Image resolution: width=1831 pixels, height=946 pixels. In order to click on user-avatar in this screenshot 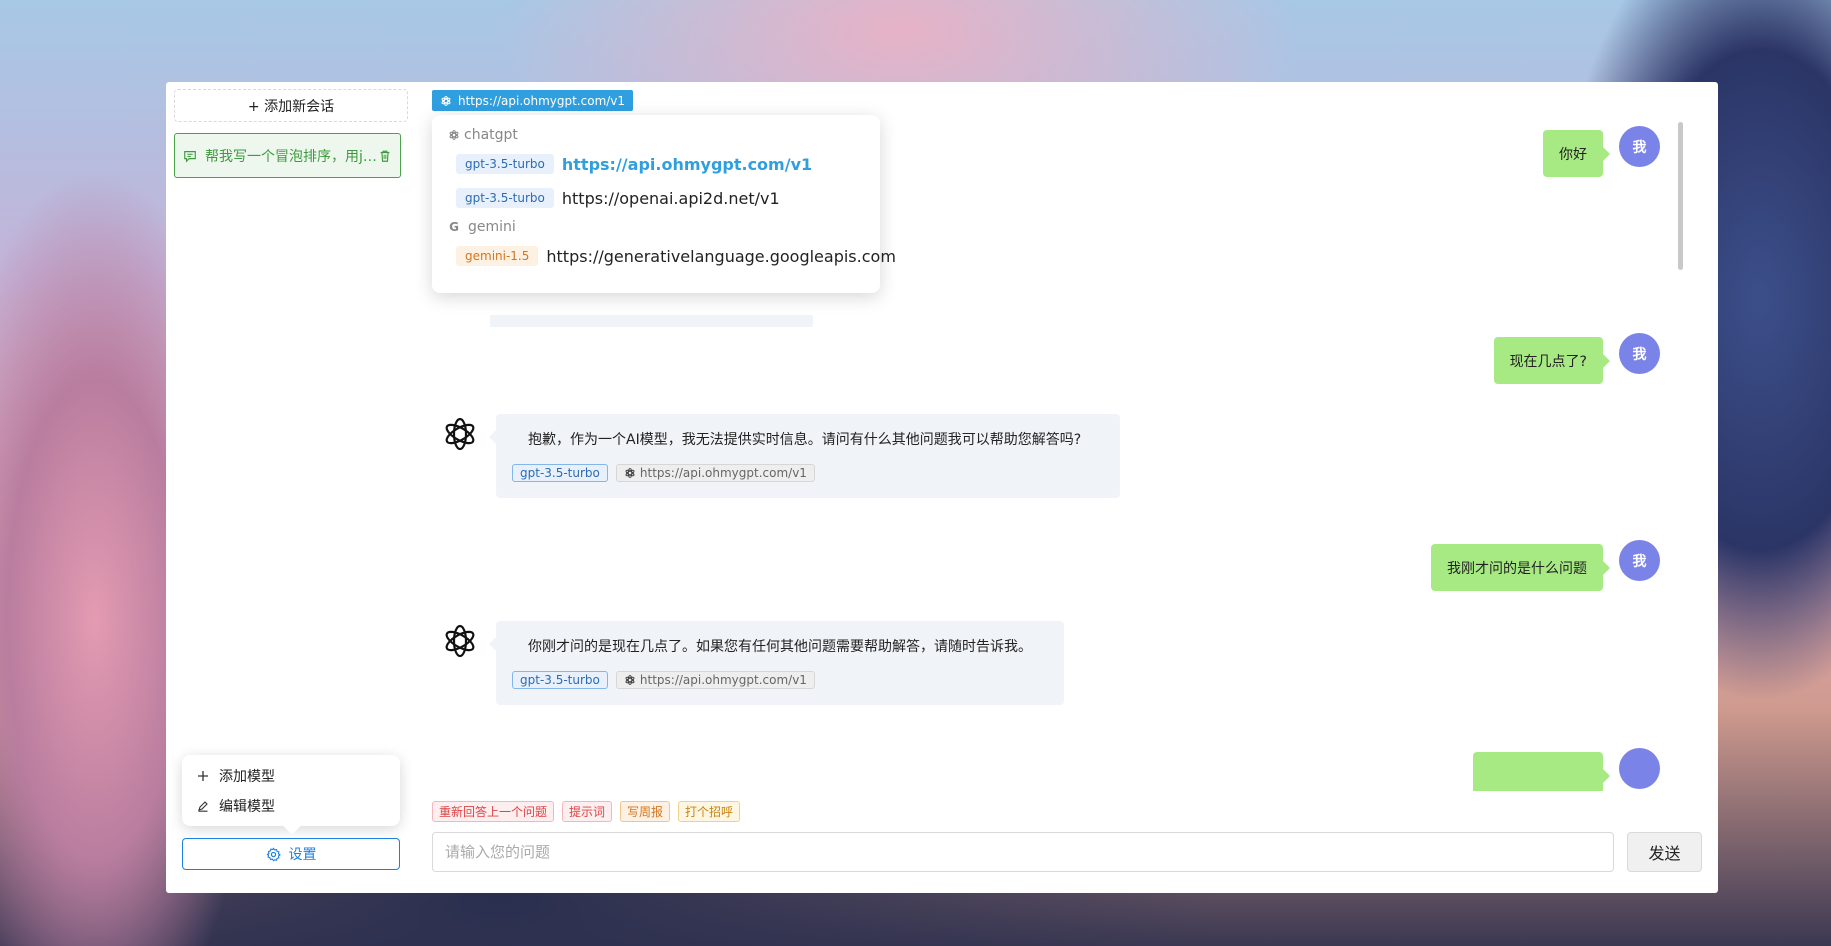, I will do `click(1639, 768)`.